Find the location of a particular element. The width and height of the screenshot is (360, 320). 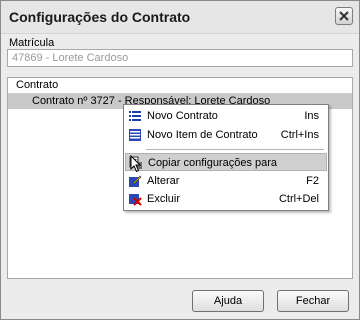

delete-icon is located at coordinates (135, 200).